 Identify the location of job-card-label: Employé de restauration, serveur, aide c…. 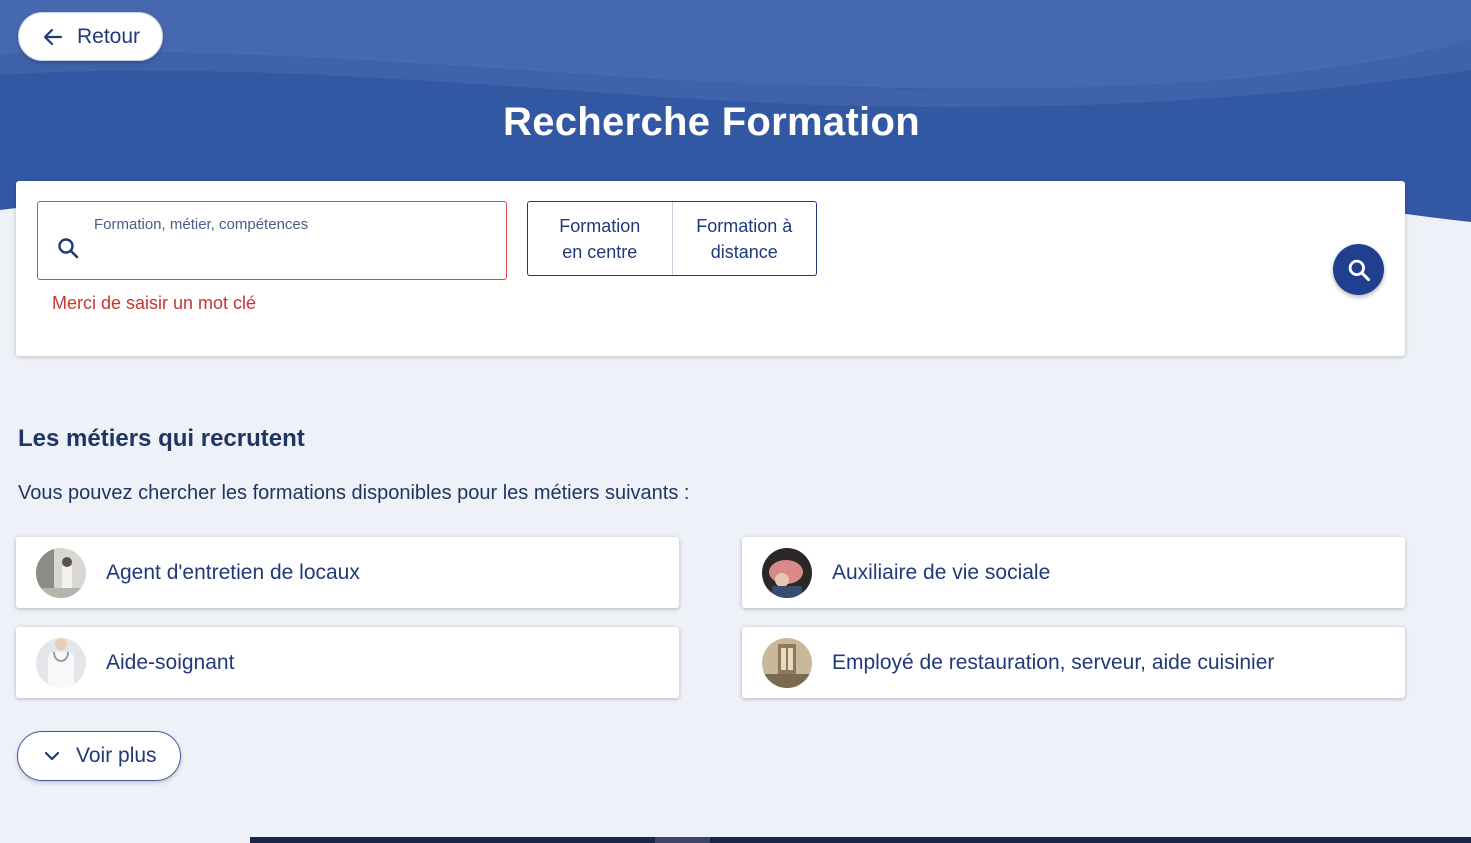
(1053, 662).